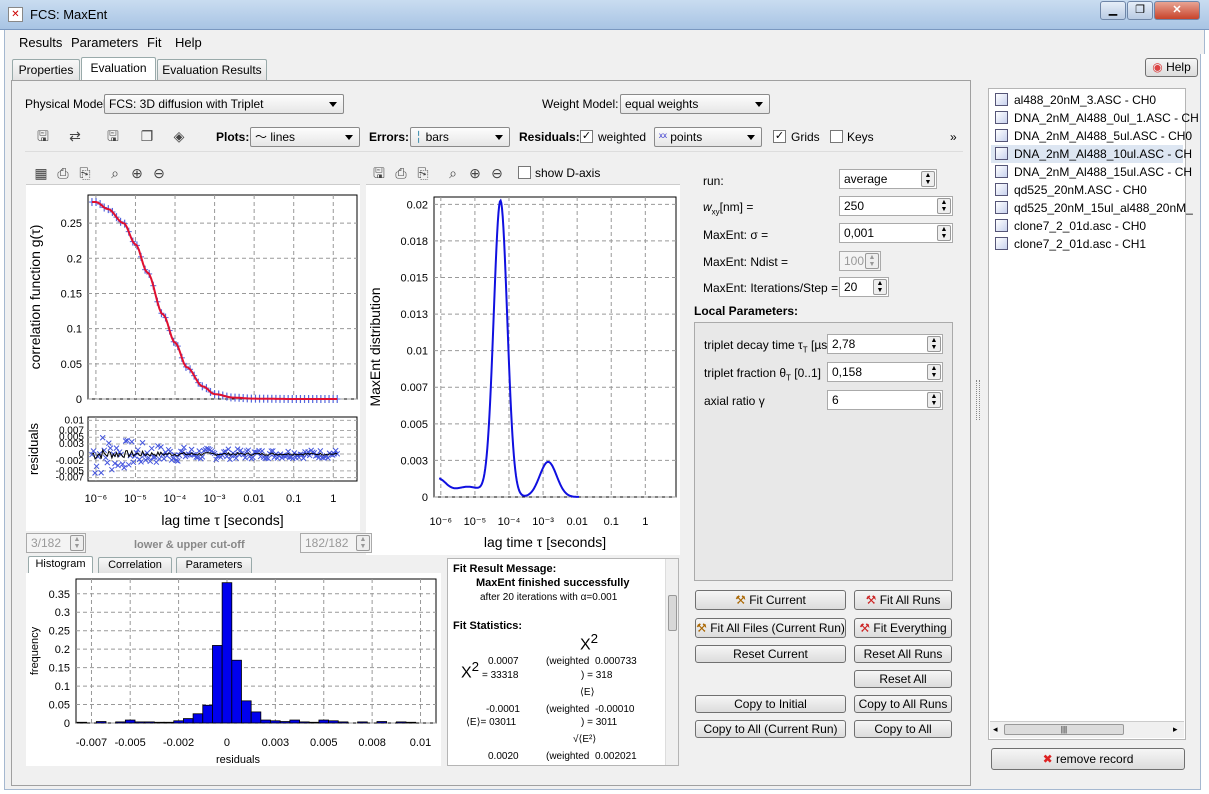 The height and width of the screenshot is (794, 1209). What do you see at coordinates (903, 679) in the screenshot?
I see `reset-all-button: Reset All` at bounding box center [903, 679].